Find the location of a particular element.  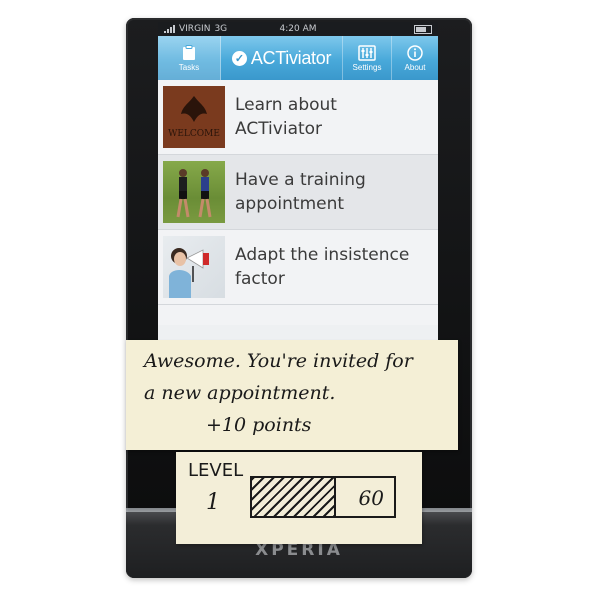

runners-image is located at coordinates (194, 192).